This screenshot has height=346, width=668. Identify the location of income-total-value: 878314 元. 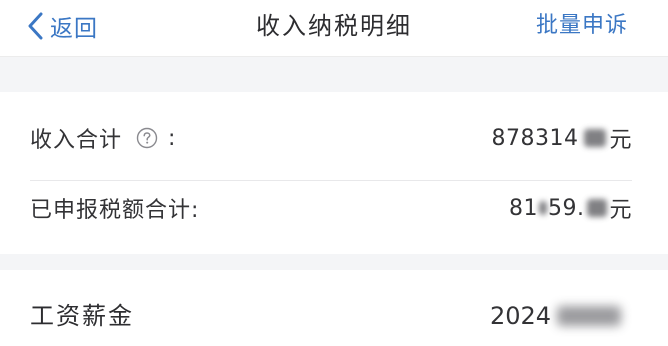
(562, 138).